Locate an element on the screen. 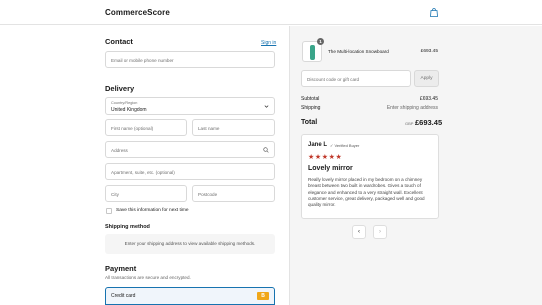 Image resolution: width=542 pixels, height=305 pixels. last-name-placeholder: Last name is located at coordinates (209, 128).